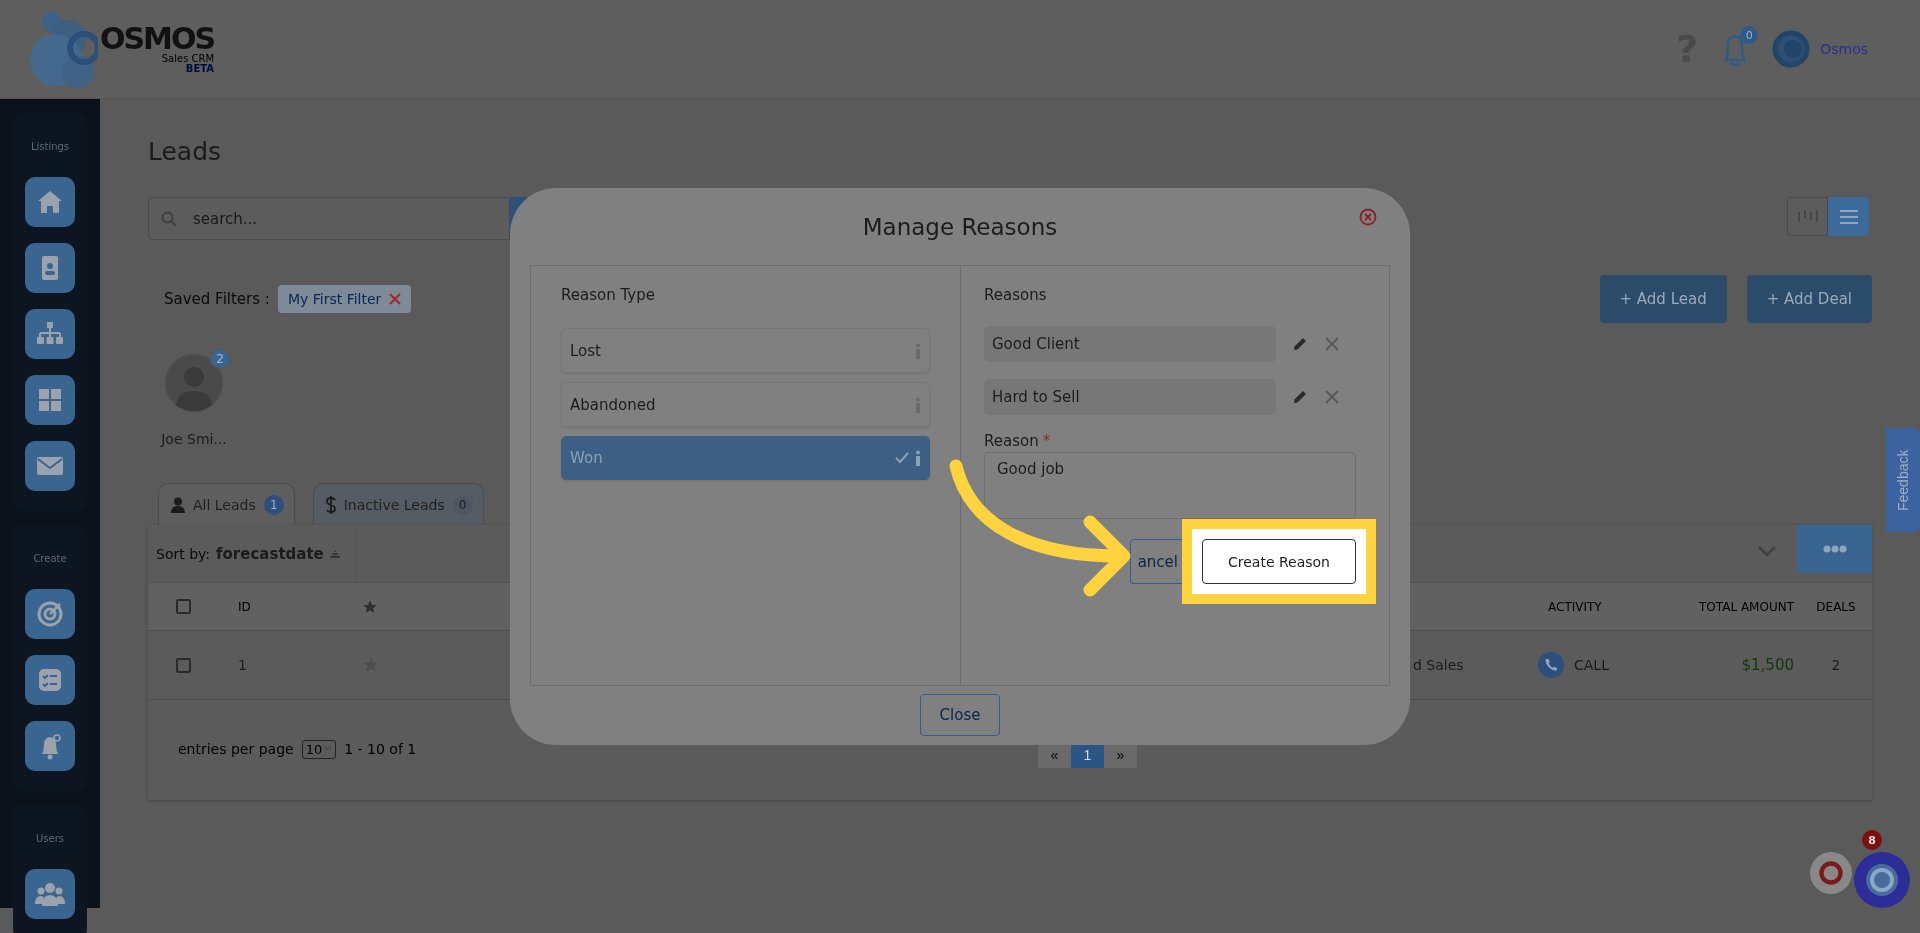 This screenshot has height=933, width=1920. I want to click on column-header: ID, so click(244, 606).